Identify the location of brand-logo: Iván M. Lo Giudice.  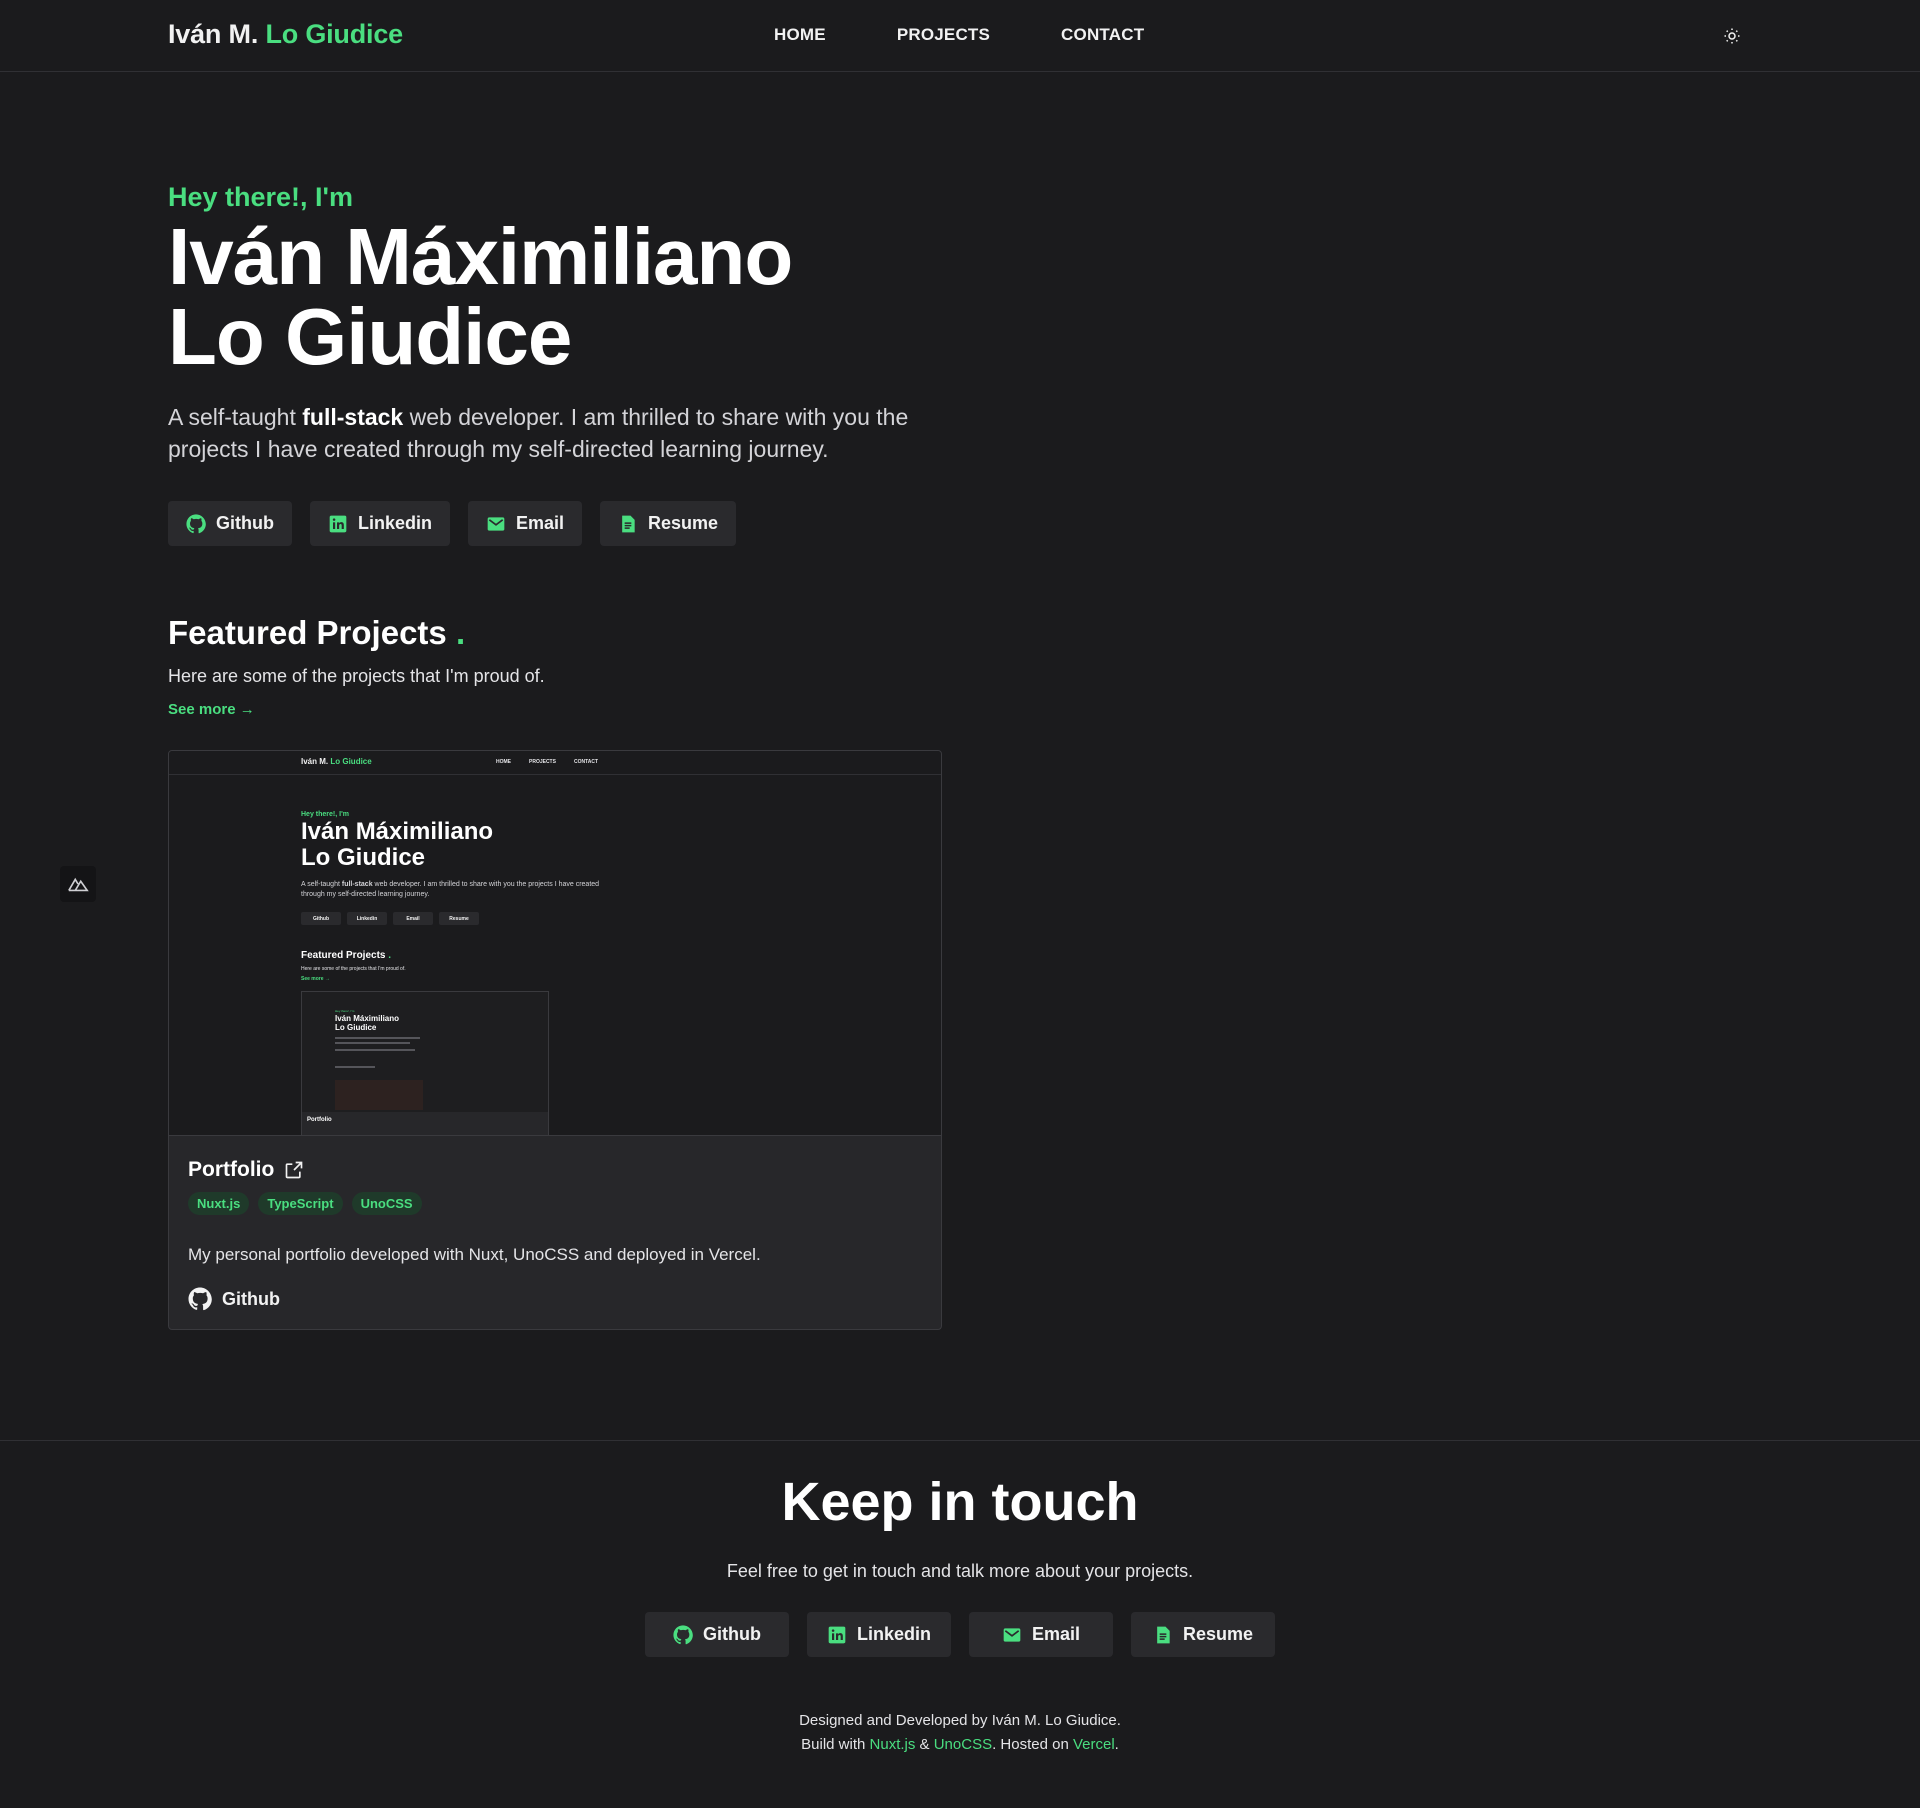
(285, 34).